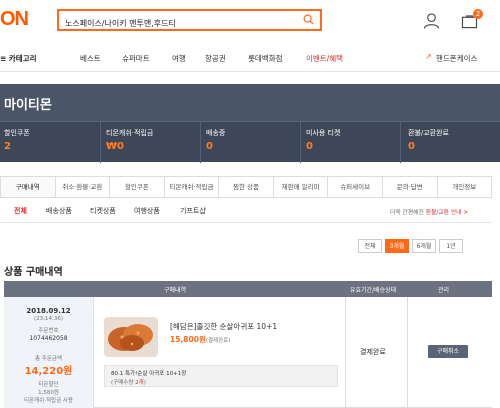 This screenshot has height=408, width=500. Describe the element at coordinates (464, 187) in the screenshot. I see `tab-personal-info: 개인정보` at that location.